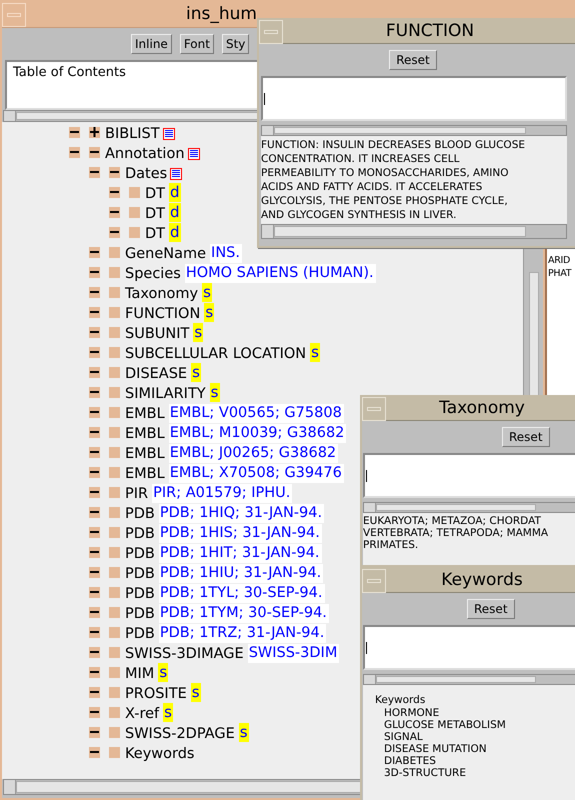 This screenshot has width=575, height=800. Describe the element at coordinates (236, 44) in the screenshot. I see `toolbar-button: Sty` at that location.